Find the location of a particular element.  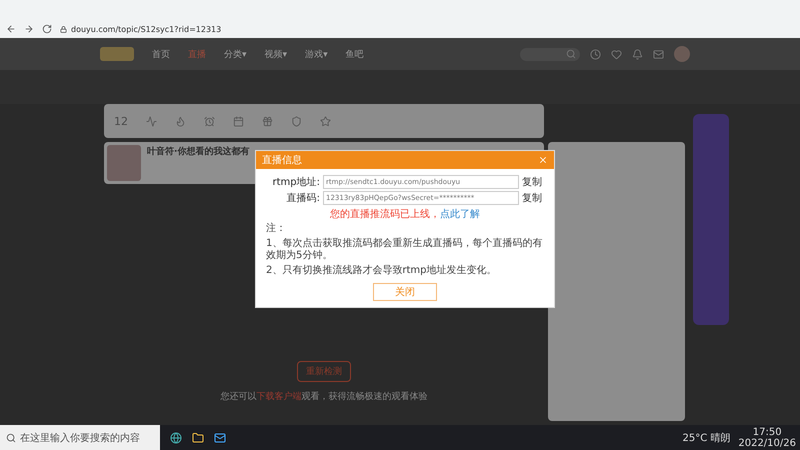

weather-text: 25°C 晴朗 is located at coordinates (706, 438).